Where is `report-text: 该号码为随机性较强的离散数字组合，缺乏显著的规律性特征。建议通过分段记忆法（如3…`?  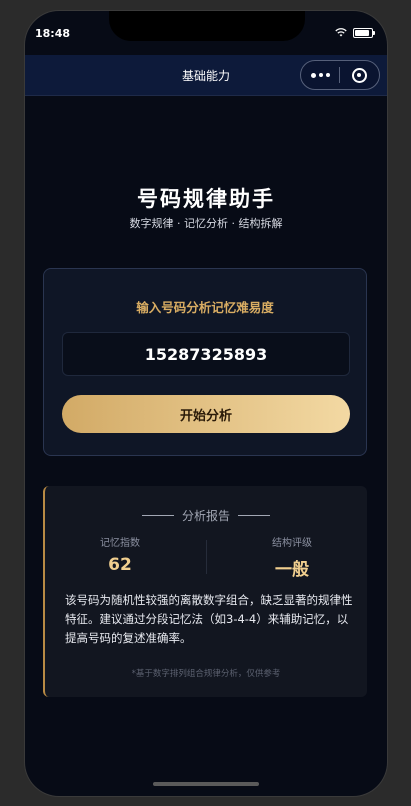 report-text: 该号码为随机性较强的离散数字组合，缺乏显著的规律性特征。建议通过分段记忆法（如3… is located at coordinates (209, 619).